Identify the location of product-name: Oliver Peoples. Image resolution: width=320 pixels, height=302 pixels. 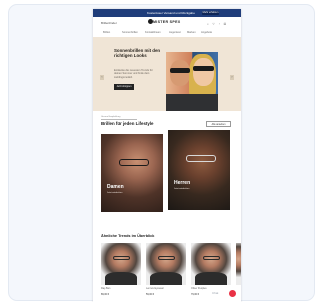
(199, 288).